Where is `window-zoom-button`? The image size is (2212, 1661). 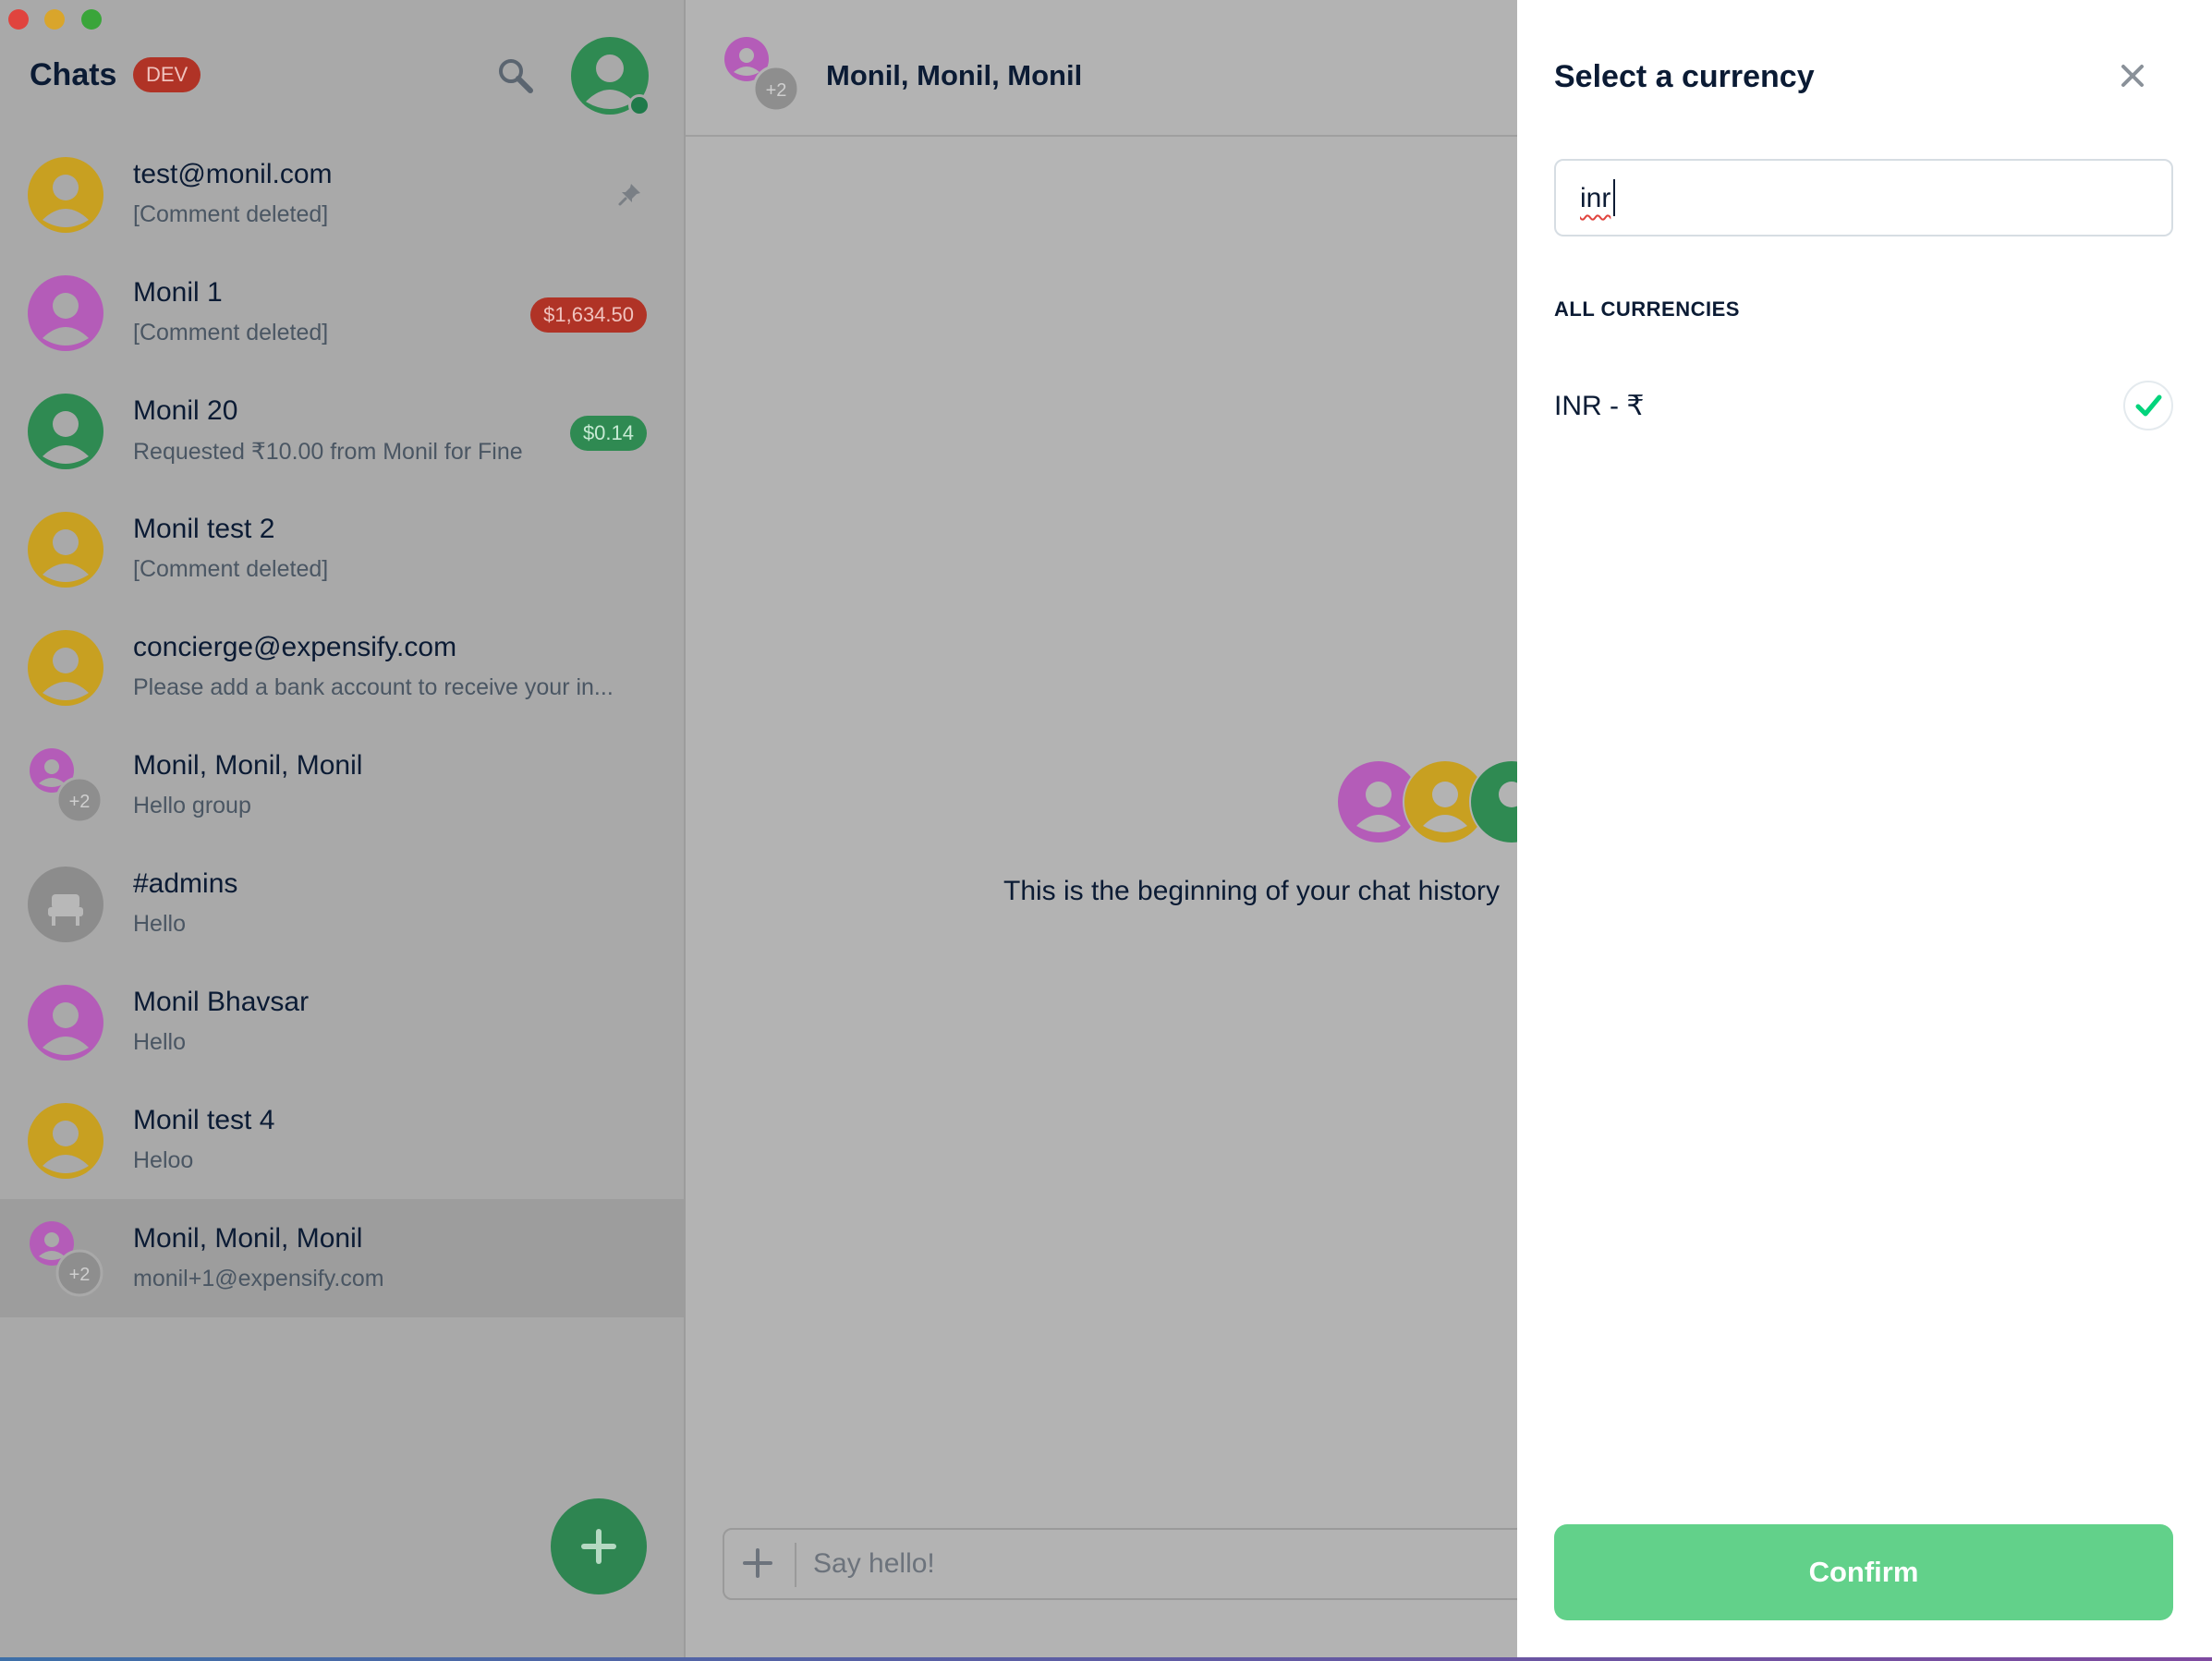 window-zoom-button is located at coordinates (91, 19).